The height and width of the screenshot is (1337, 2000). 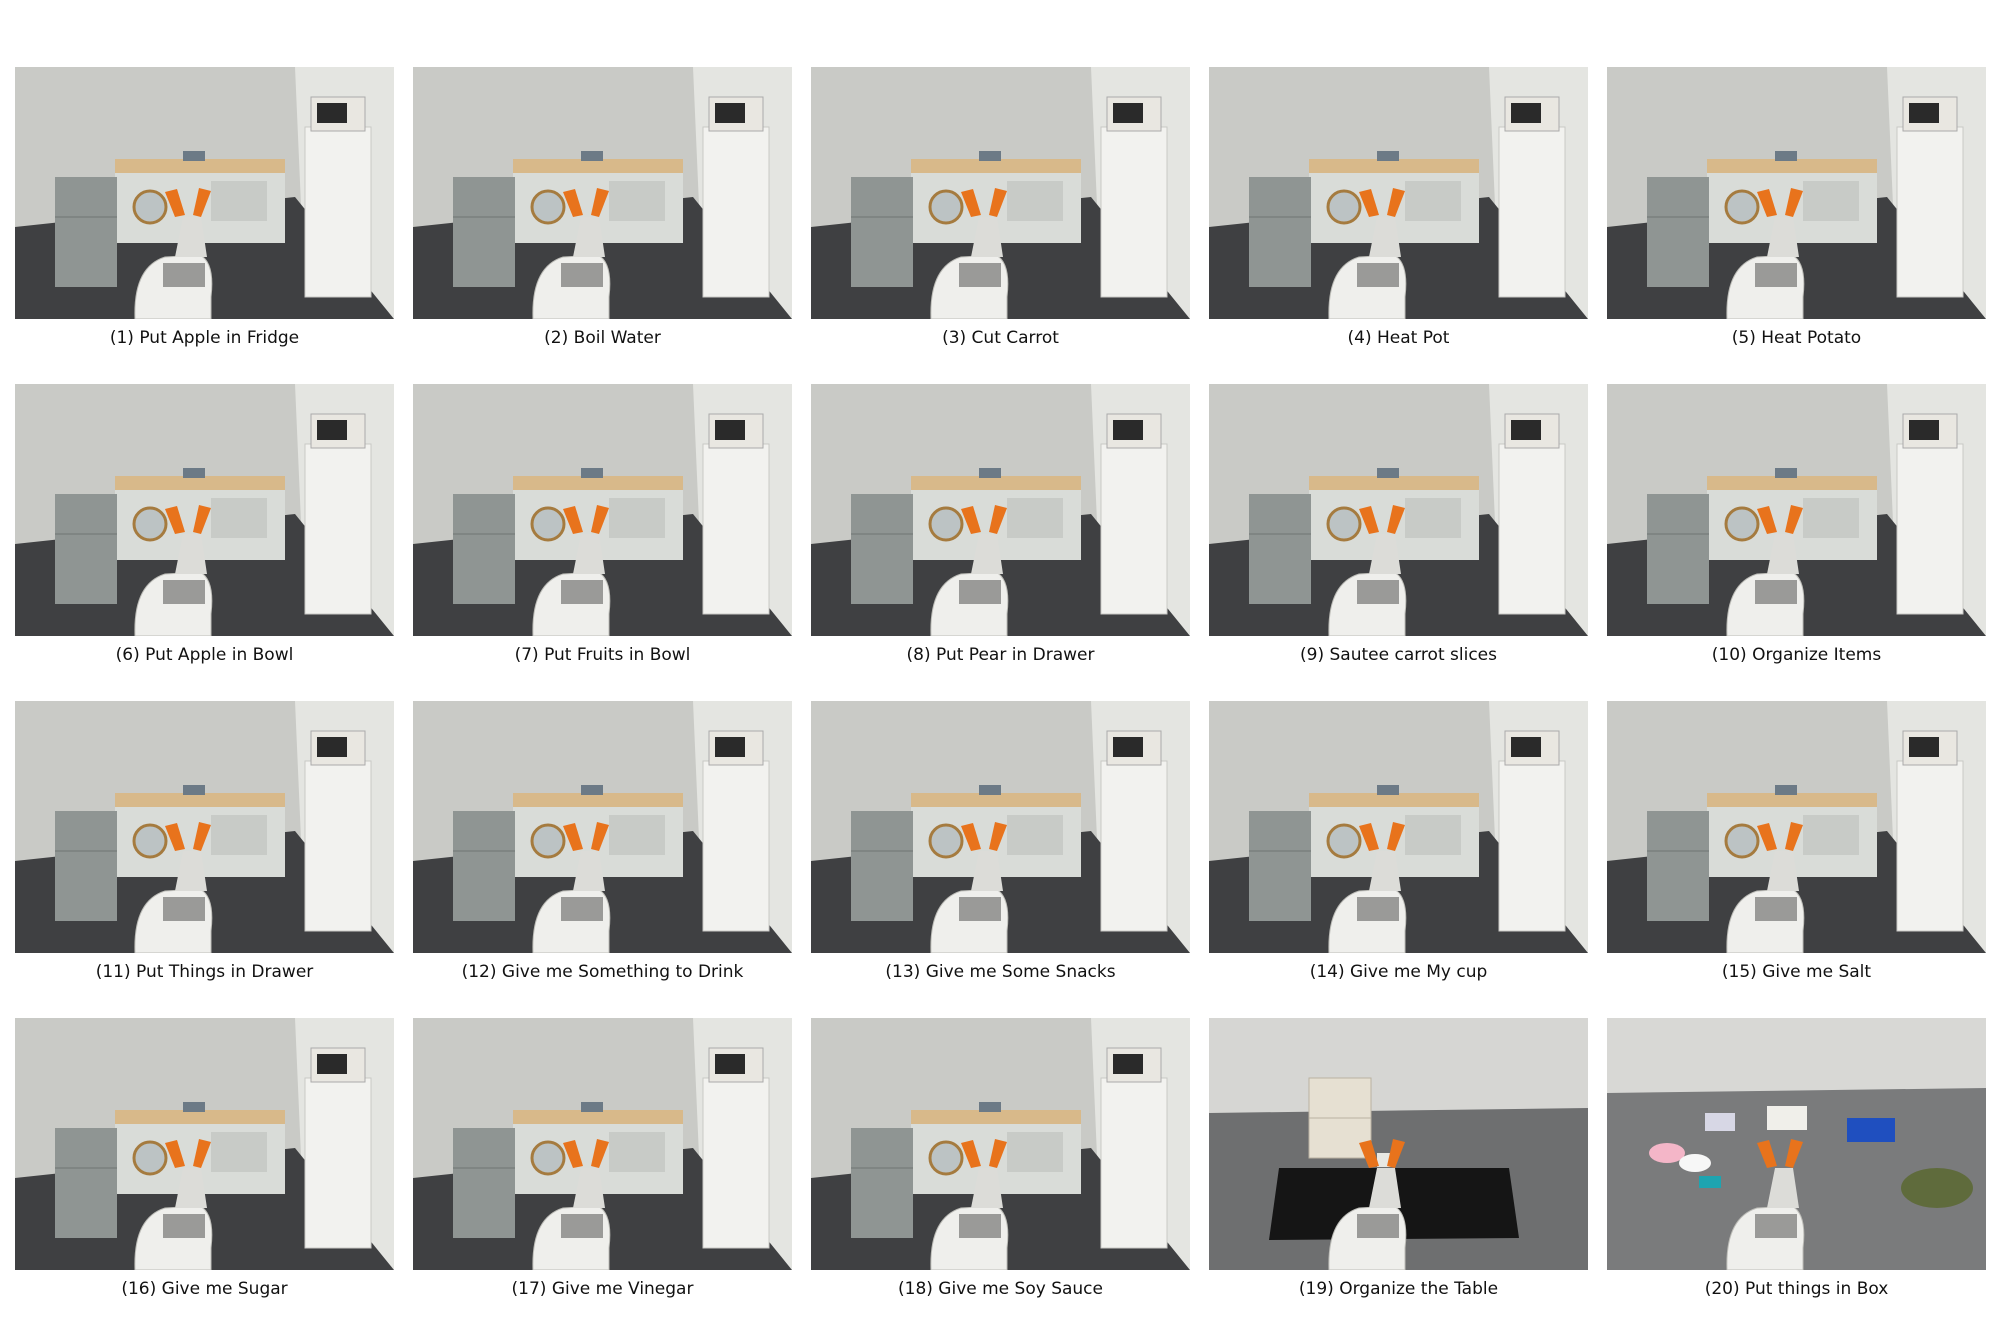 What do you see at coordinates (1398, 1289) in the screenshot?
I see `panel-caption: (19) Organize the Table` at bounding box center [1398, 1289].